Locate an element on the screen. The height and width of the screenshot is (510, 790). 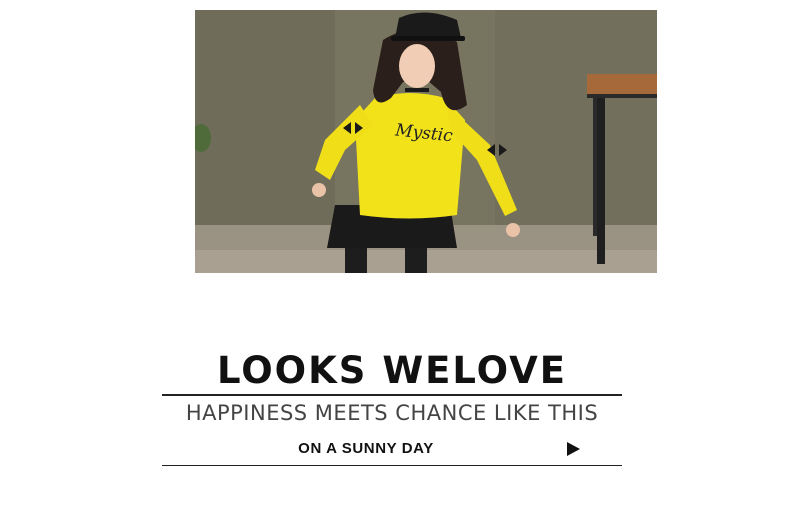
play-icon is located at coordinates (573, 449).